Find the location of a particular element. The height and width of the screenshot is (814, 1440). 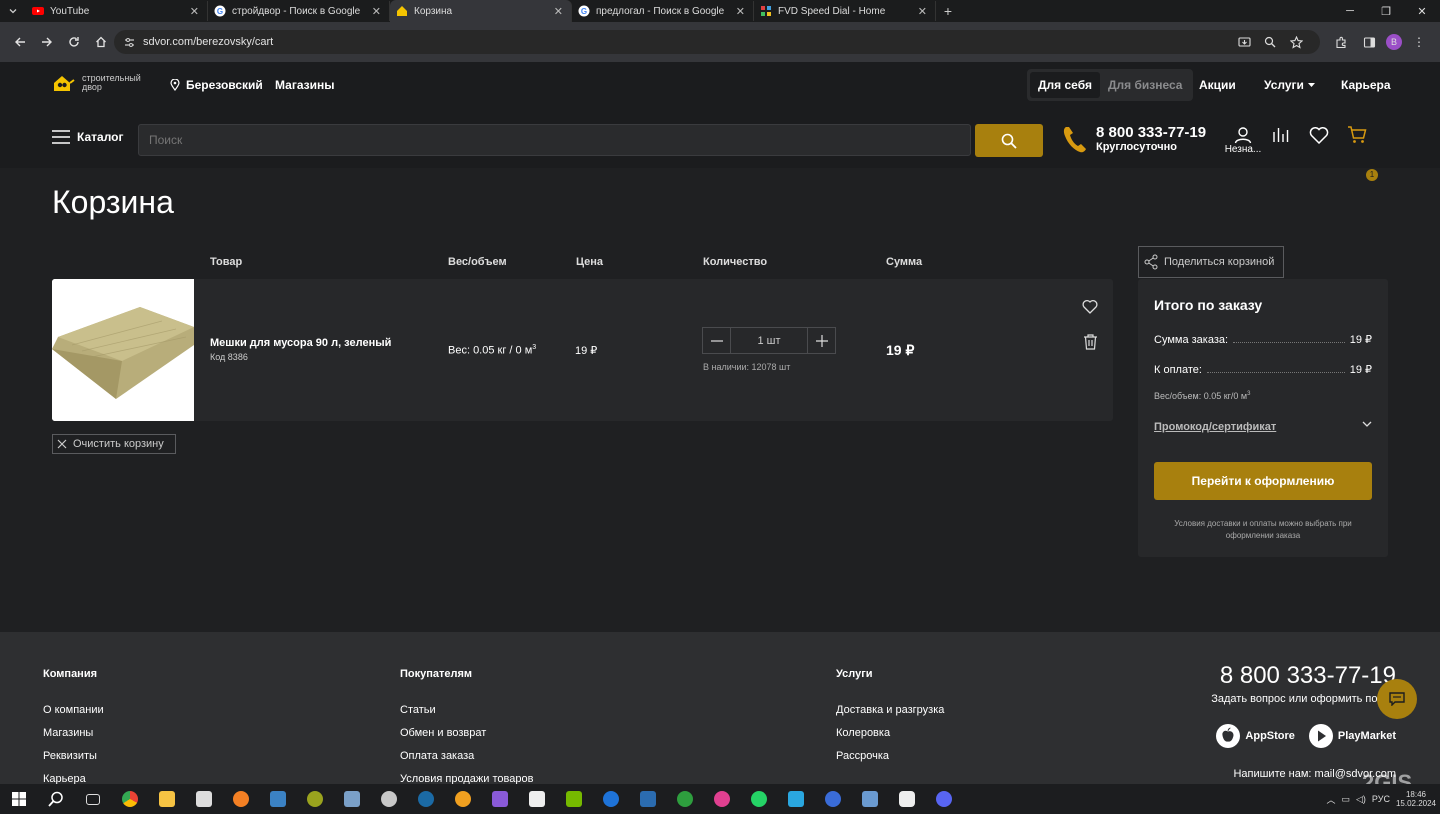

footer-link: Колеровка is located at coordinates (890, 733).